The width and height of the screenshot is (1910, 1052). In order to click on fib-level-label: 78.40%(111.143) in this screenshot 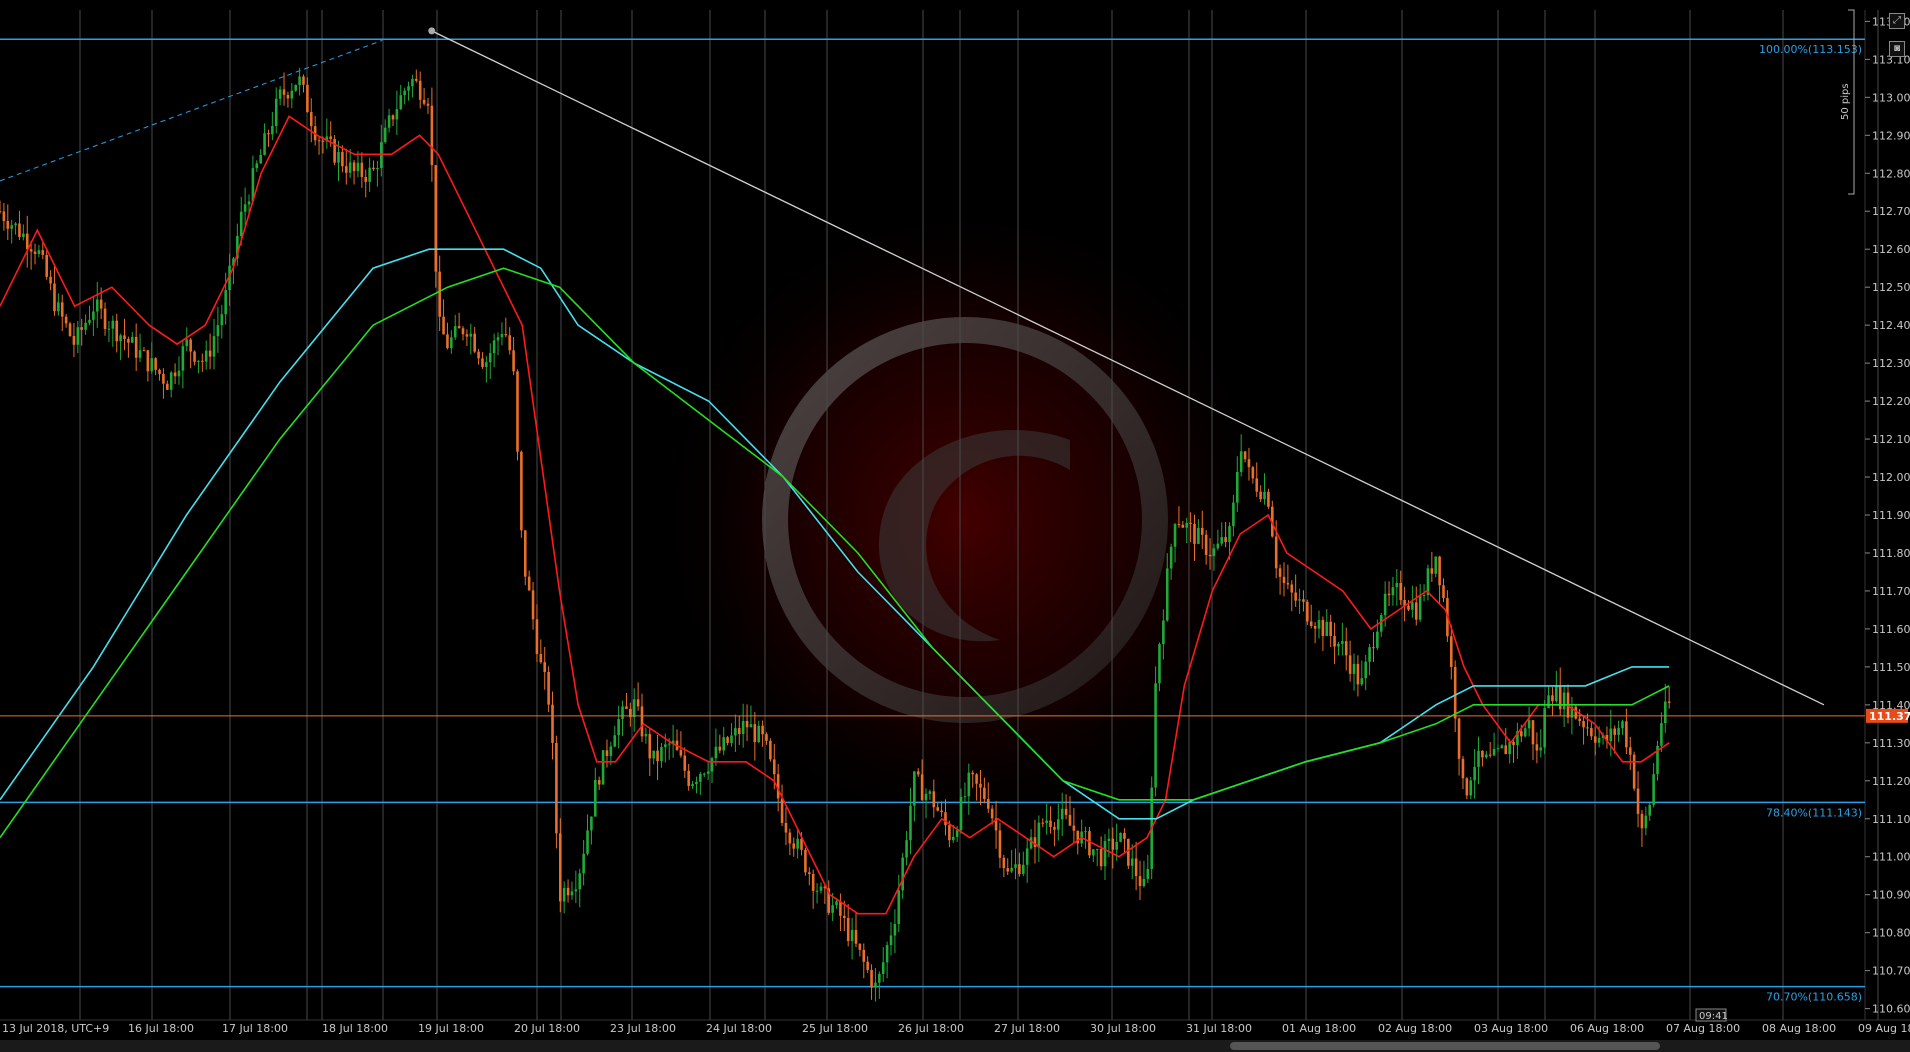, I will do `click(1814, 812)`.